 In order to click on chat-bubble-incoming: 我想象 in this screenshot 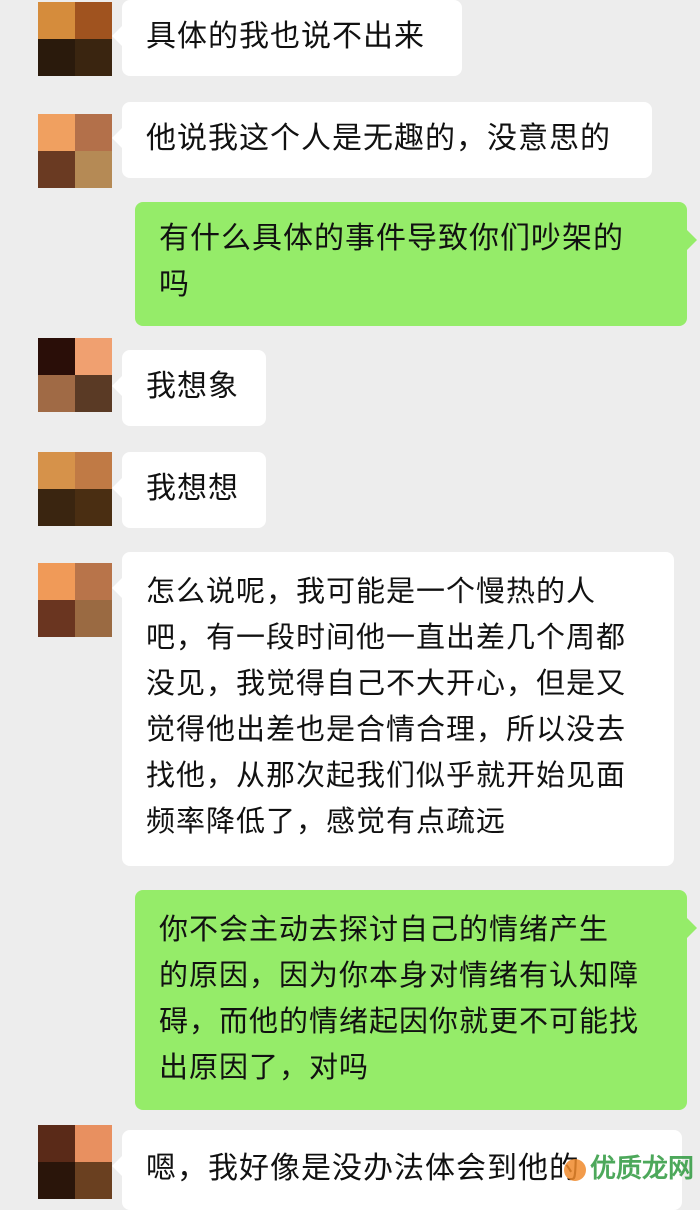, I will do `click(189, 388)`.